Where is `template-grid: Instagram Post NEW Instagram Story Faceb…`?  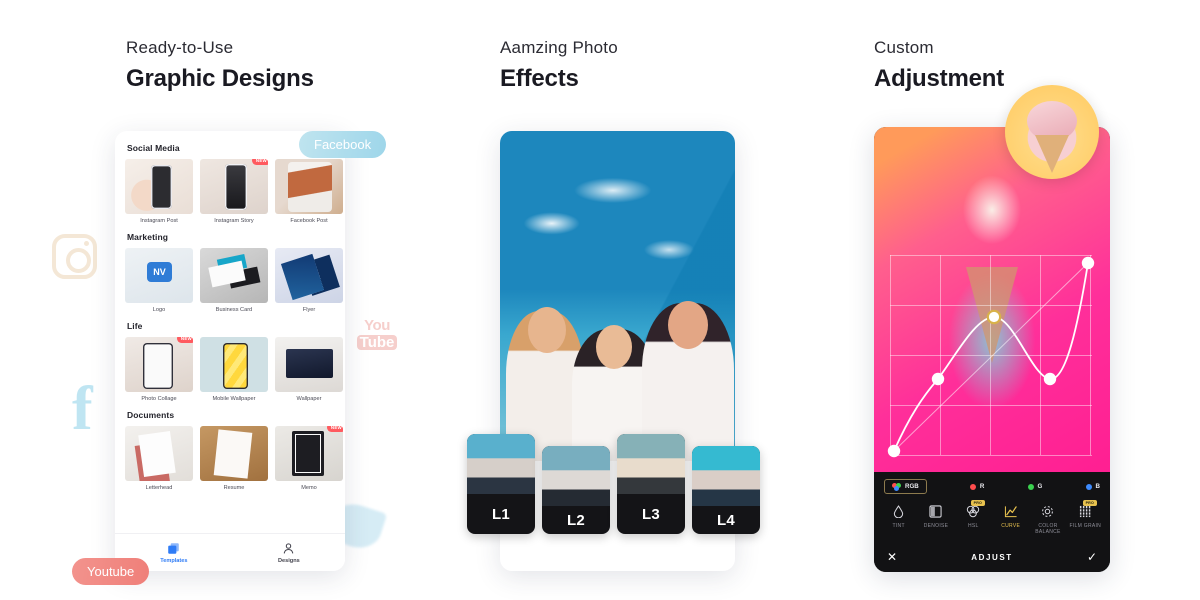
template-grid: Instagram Post NEW Instagram Story Faceb… is located at coordinates (234, 191).